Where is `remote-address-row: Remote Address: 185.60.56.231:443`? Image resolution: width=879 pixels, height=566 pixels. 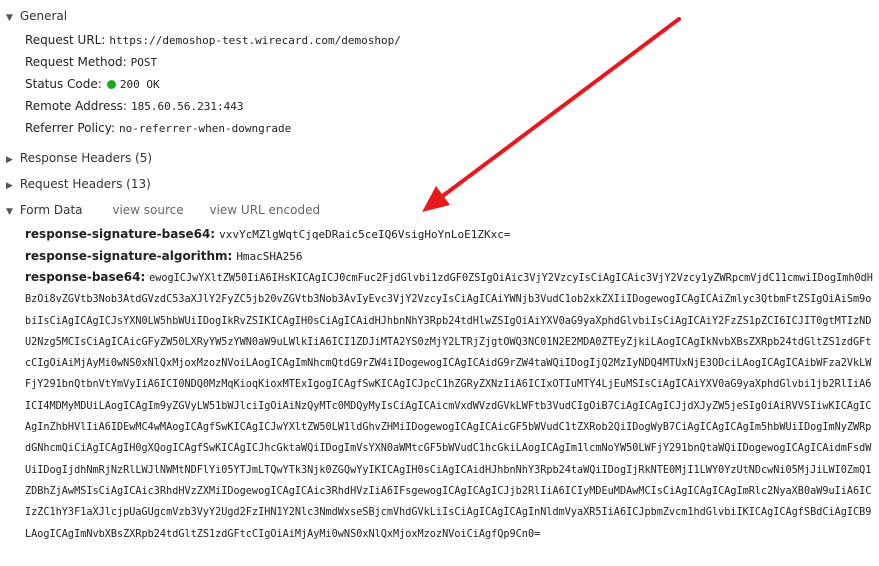
remote-address-row: Remote Address: 185.60.56.231:443 is located at coordinates (134, 106).